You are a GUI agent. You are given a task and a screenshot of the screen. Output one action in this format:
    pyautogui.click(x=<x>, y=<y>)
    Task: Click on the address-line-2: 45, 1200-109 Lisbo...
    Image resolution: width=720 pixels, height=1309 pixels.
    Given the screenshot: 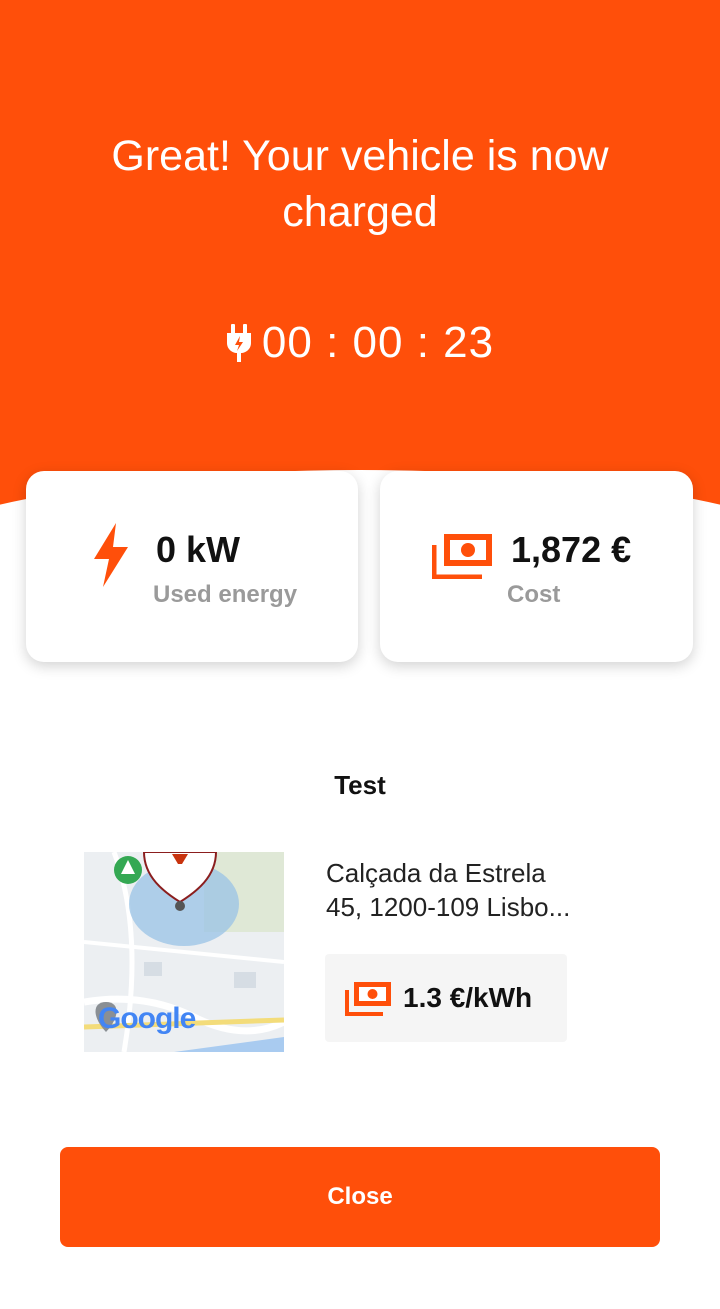 What is the action you would take?
    pyautogui.click(x=448, y=907)
    